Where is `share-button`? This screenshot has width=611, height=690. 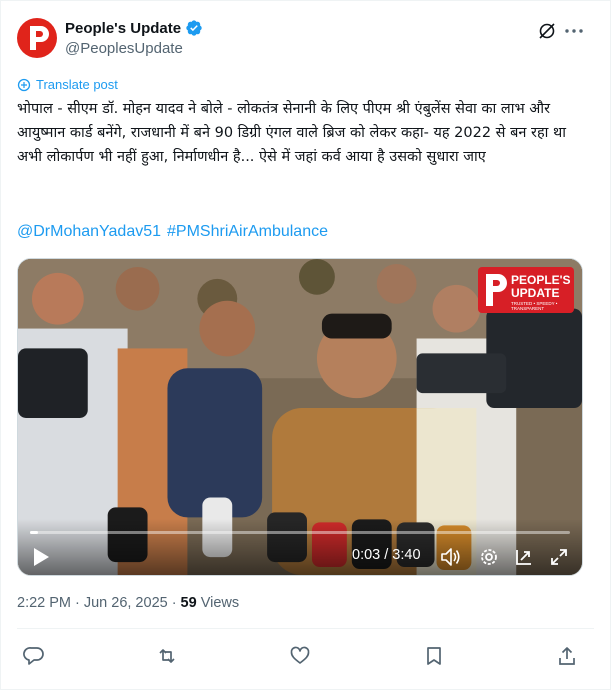 share-button is located at coordinates (567, 656).